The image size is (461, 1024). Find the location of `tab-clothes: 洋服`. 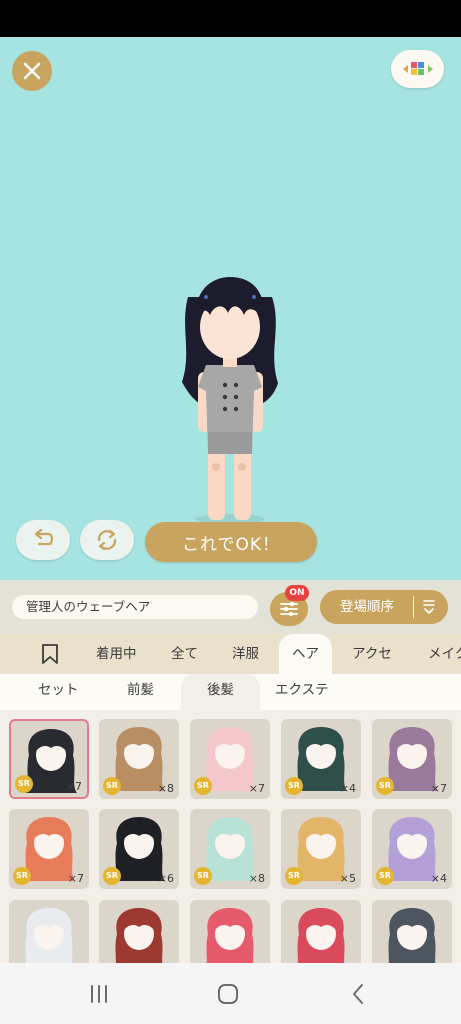

tab-clothes: 洋服 is located at coordinates (245, 654).